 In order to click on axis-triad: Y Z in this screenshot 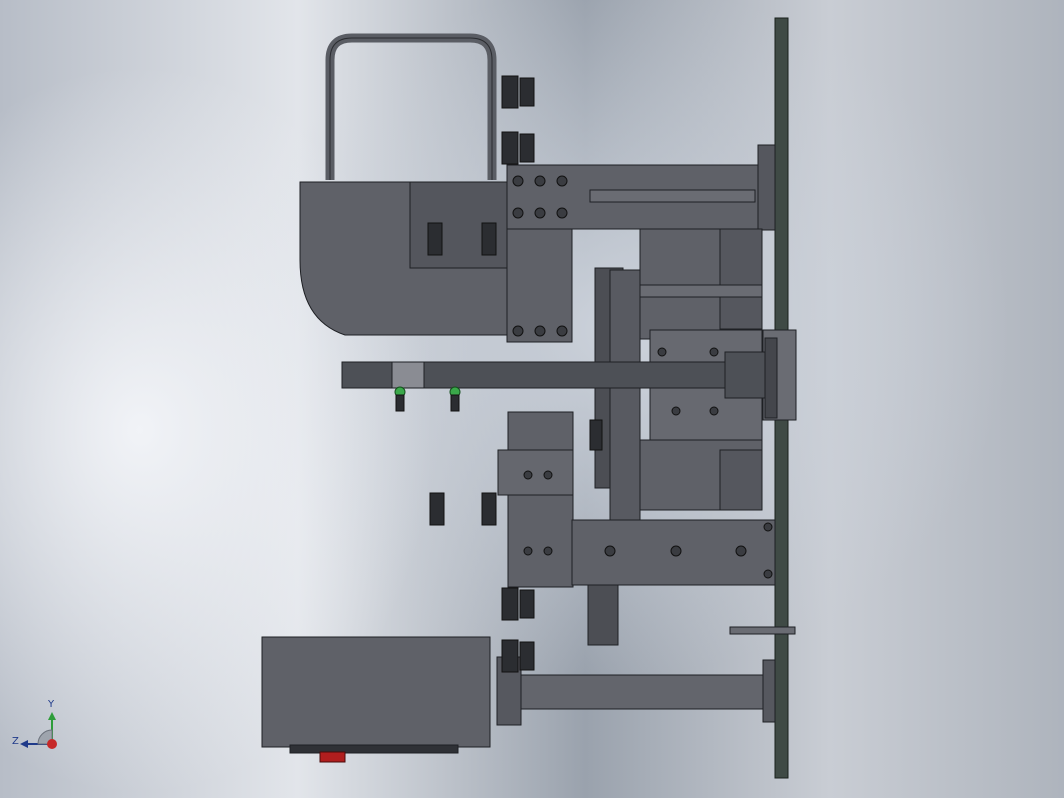, I will do `click(38, 728)`.